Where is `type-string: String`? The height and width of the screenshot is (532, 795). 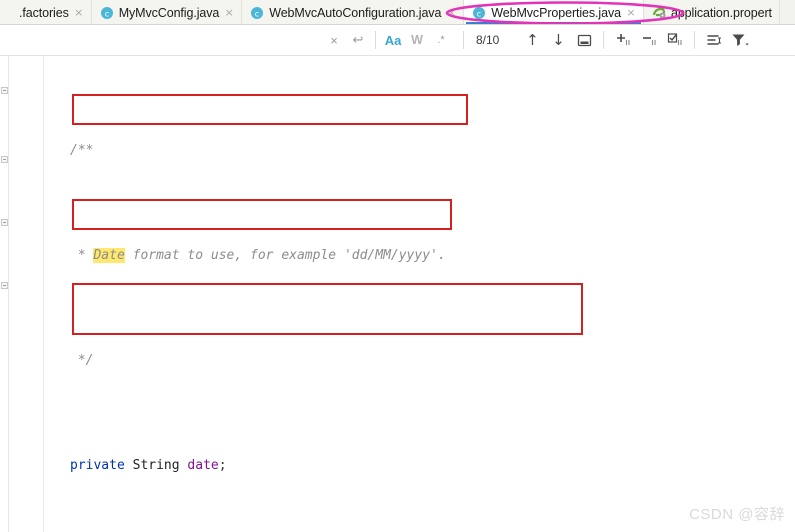 type-string: String is located at coordinates (156, 465).